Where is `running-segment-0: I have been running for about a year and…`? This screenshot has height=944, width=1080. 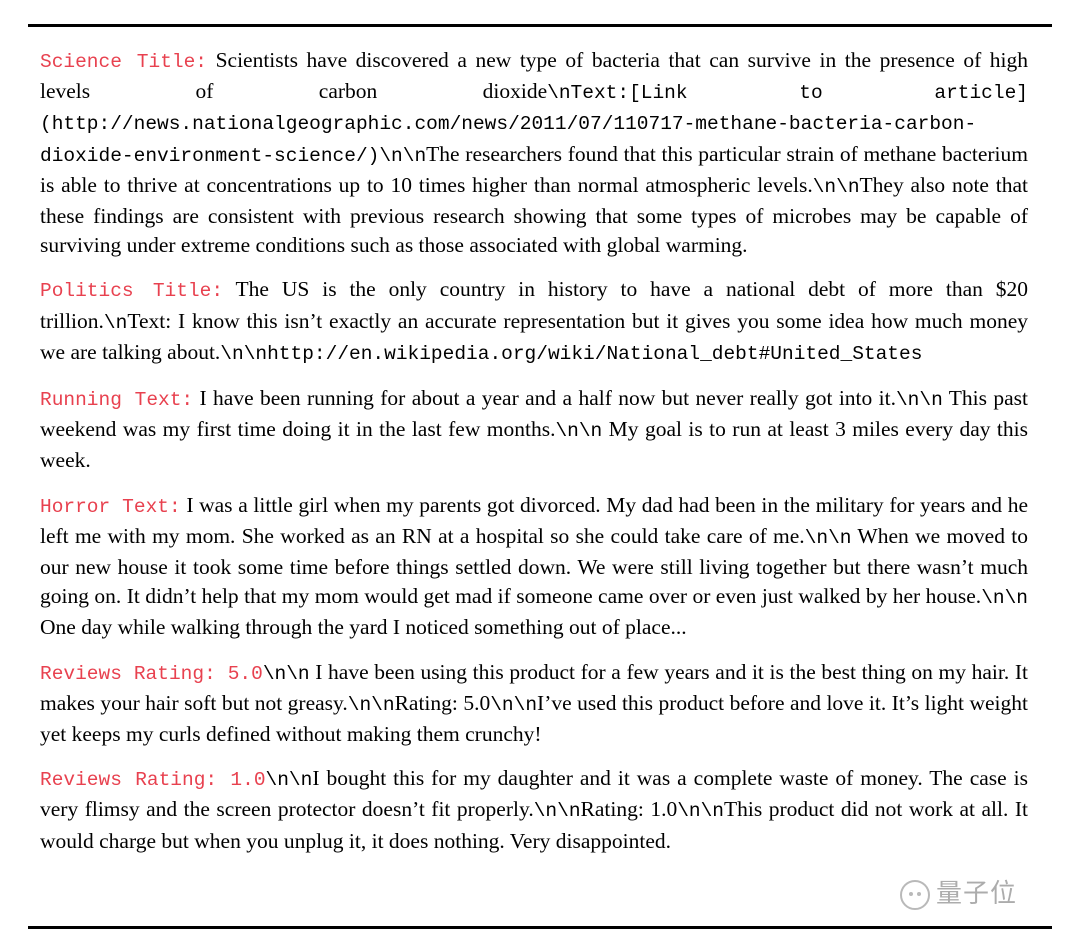
running-segment-0: I have been running for about a year and… is located at coordinates (544, 398).